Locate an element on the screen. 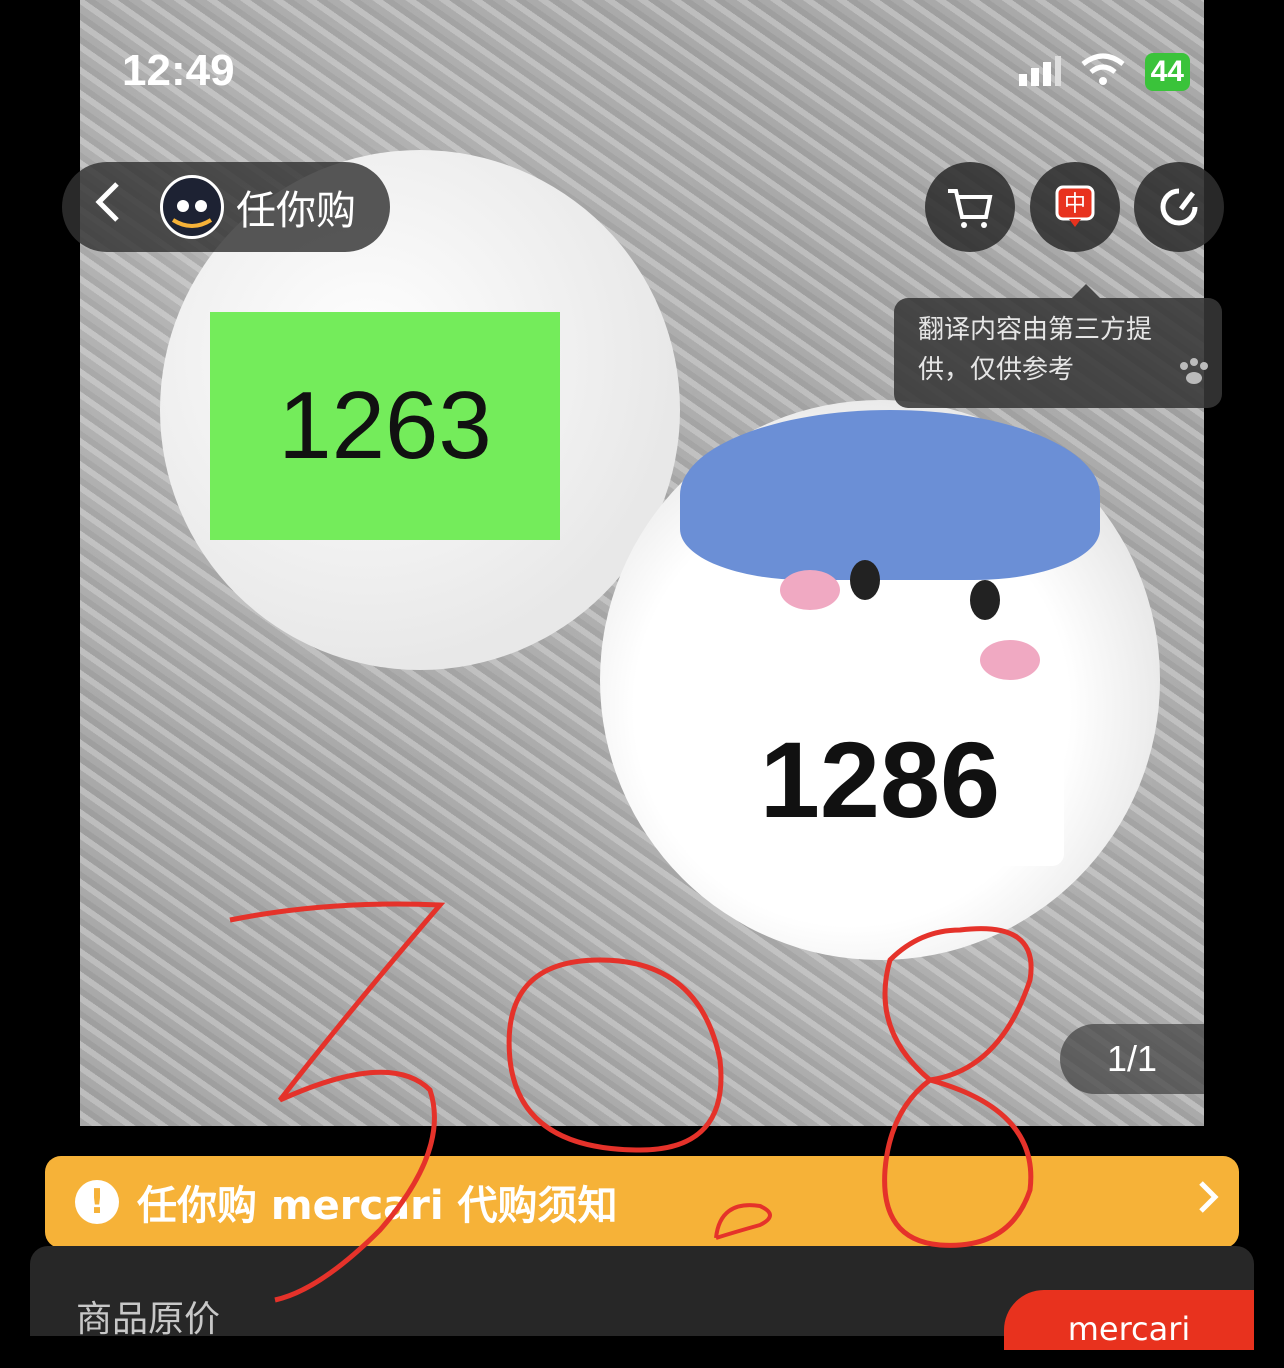  app-logo-icon is located at coordinates (192, 207).